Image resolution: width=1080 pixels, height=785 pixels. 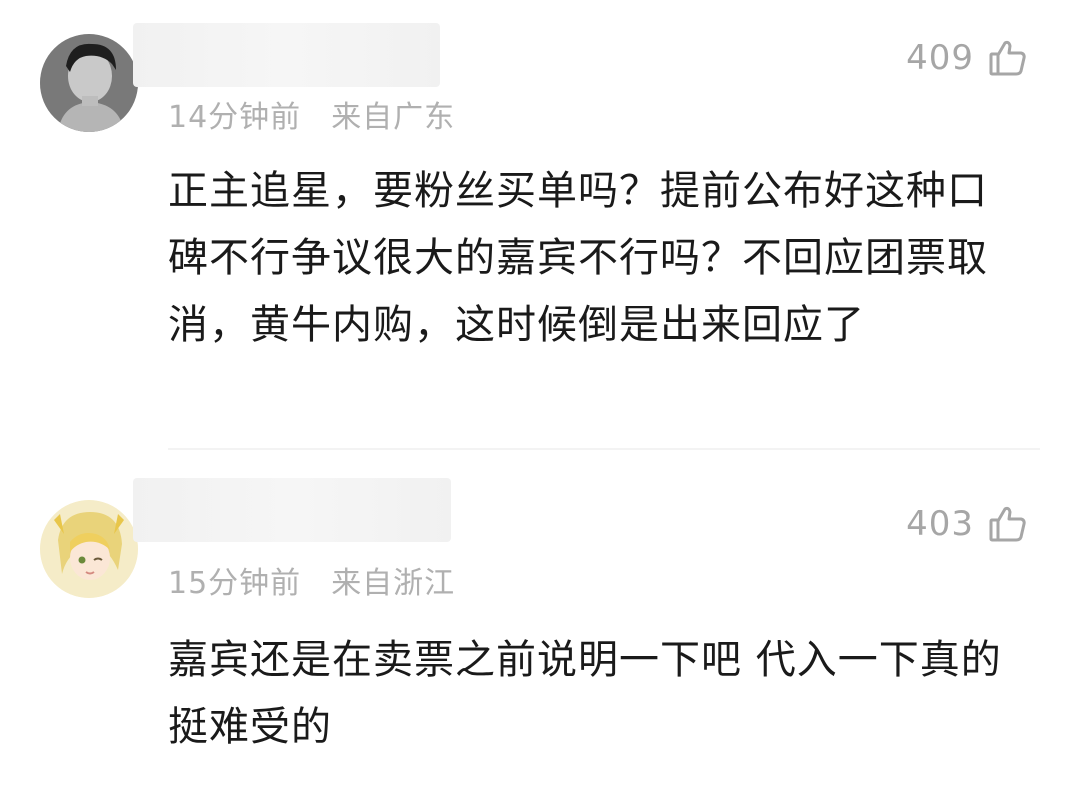 What do you see at coordinates (940, 524) in the screenshot?
I see `like-count: 403` at bounding box center [940, 524].